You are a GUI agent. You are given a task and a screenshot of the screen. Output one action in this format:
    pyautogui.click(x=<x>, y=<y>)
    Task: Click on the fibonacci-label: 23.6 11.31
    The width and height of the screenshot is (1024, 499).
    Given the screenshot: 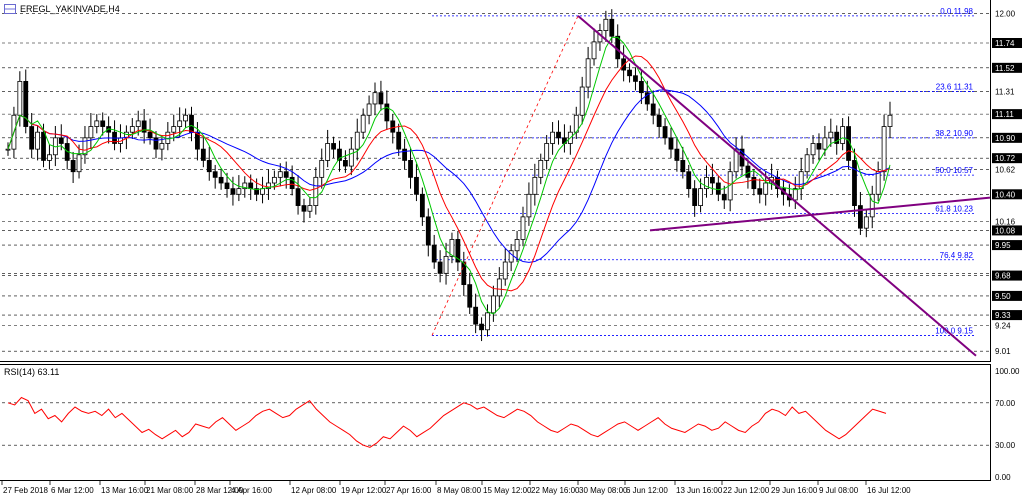 What is the action you would take?
    pyautogui.click(x=955, y=87)
    